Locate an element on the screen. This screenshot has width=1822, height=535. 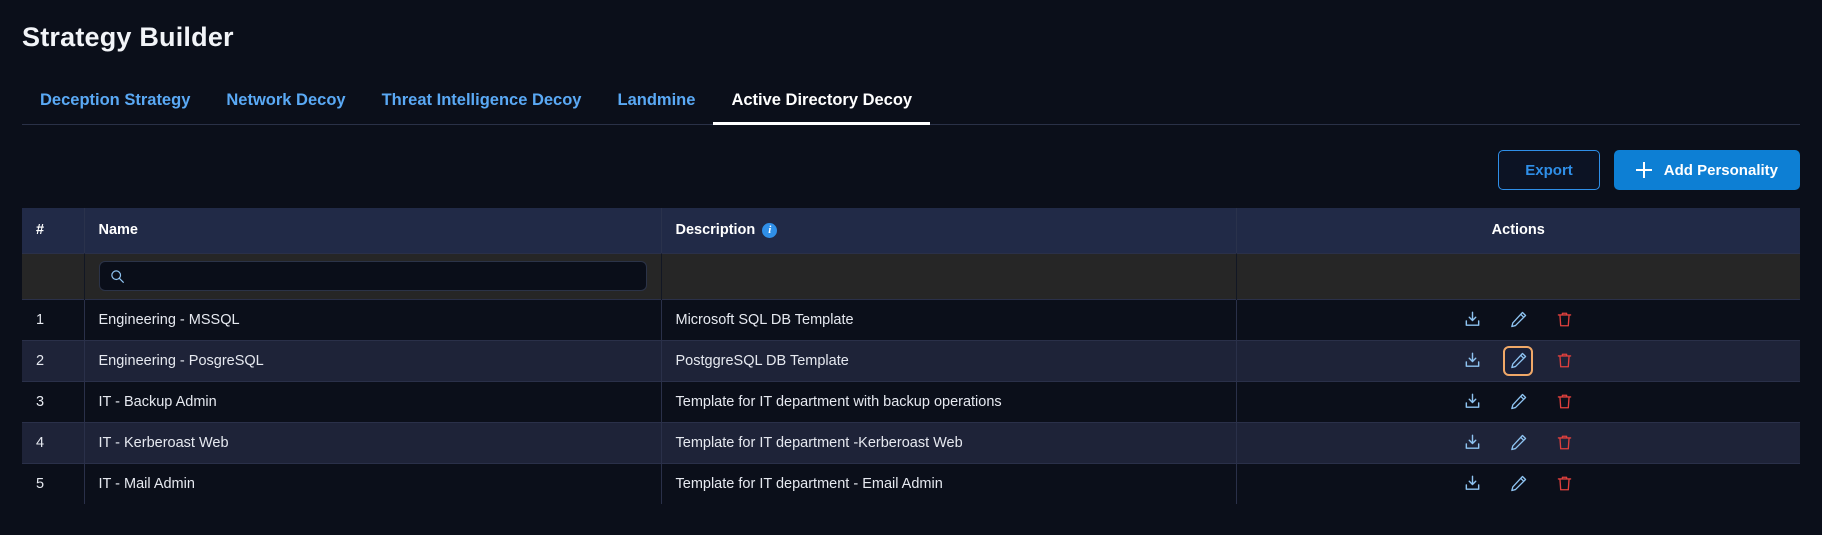
cell-description: Microsoft SQL DB Template is located at coordinates (949, 319).